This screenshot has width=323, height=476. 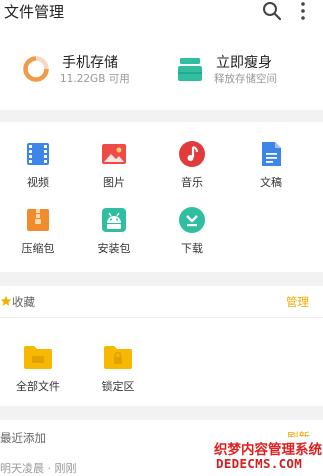 I want to click on more-icon, so click(x=303, y=11).